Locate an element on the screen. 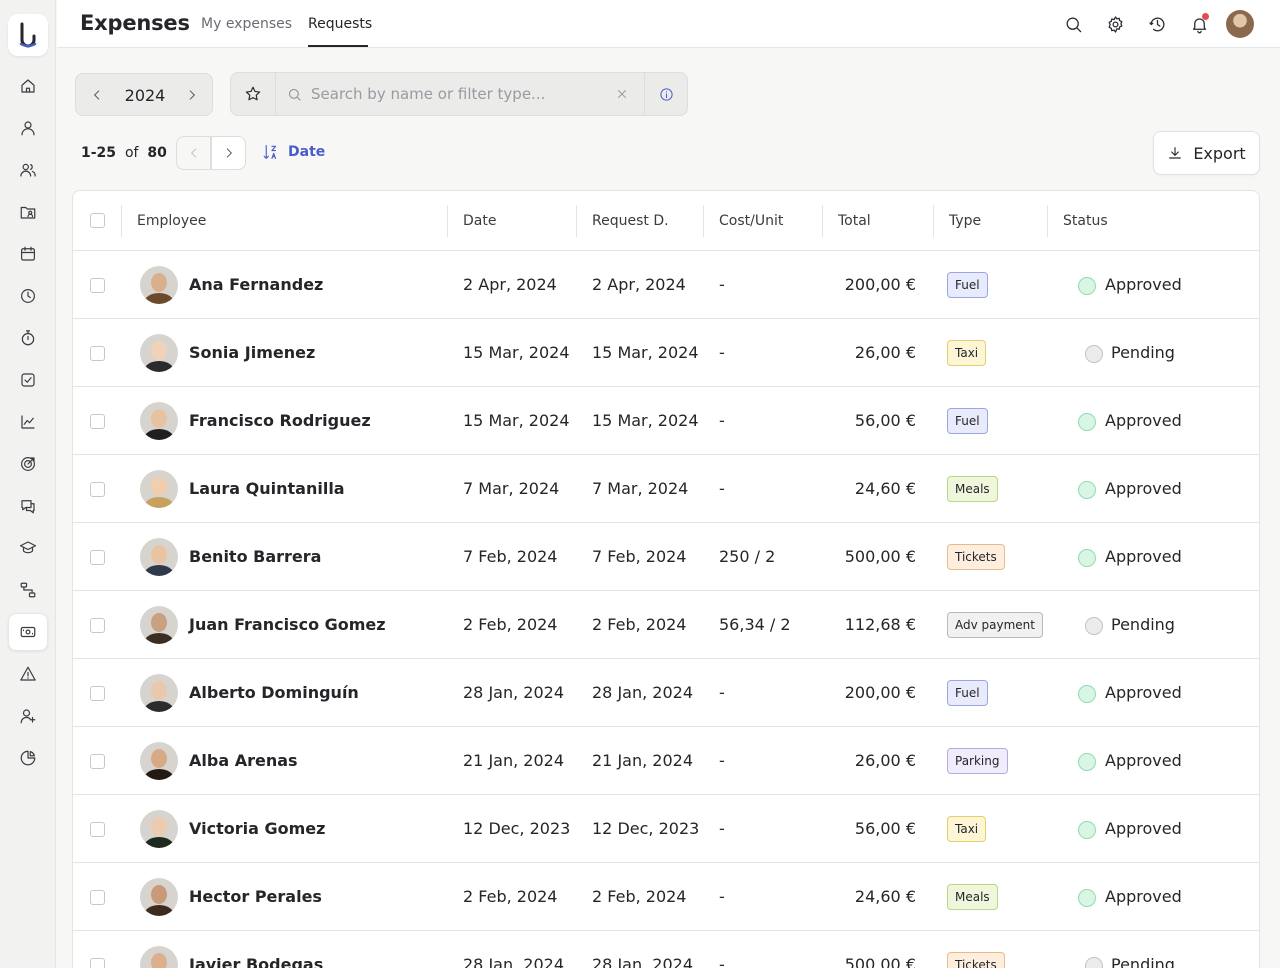 The width and height of the screenshot is (1280, 968). sidebar-item-calendar is located at coordinates (28, 254).